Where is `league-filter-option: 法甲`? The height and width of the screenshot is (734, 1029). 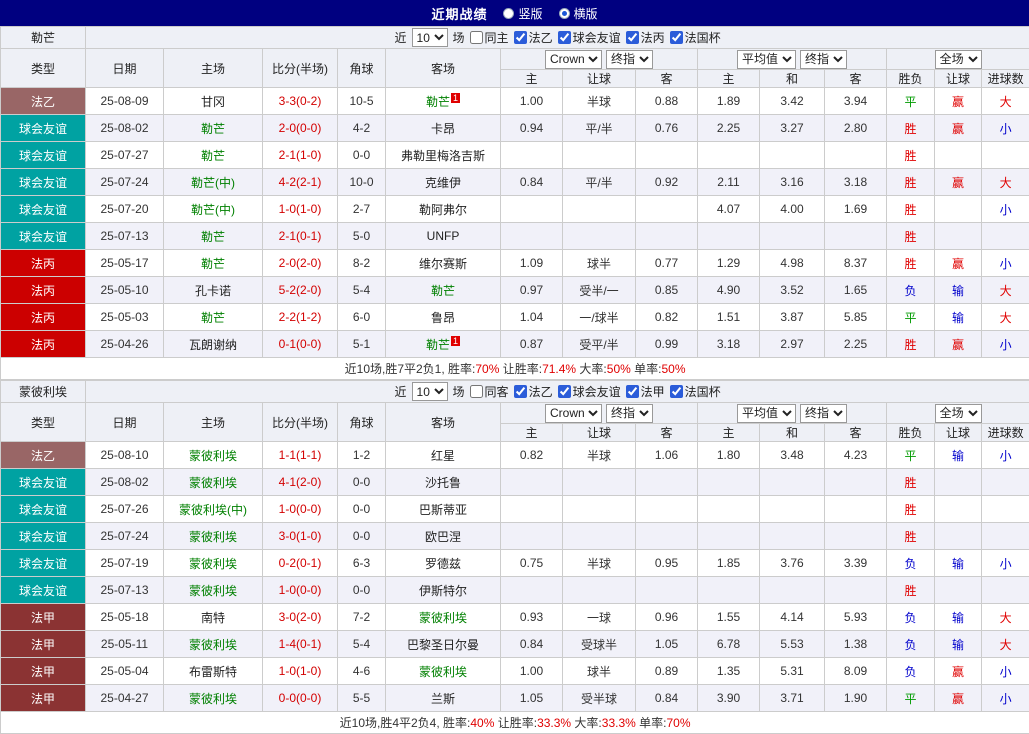
league-filter-option: 法甲 is located at coordinates (645, 391).